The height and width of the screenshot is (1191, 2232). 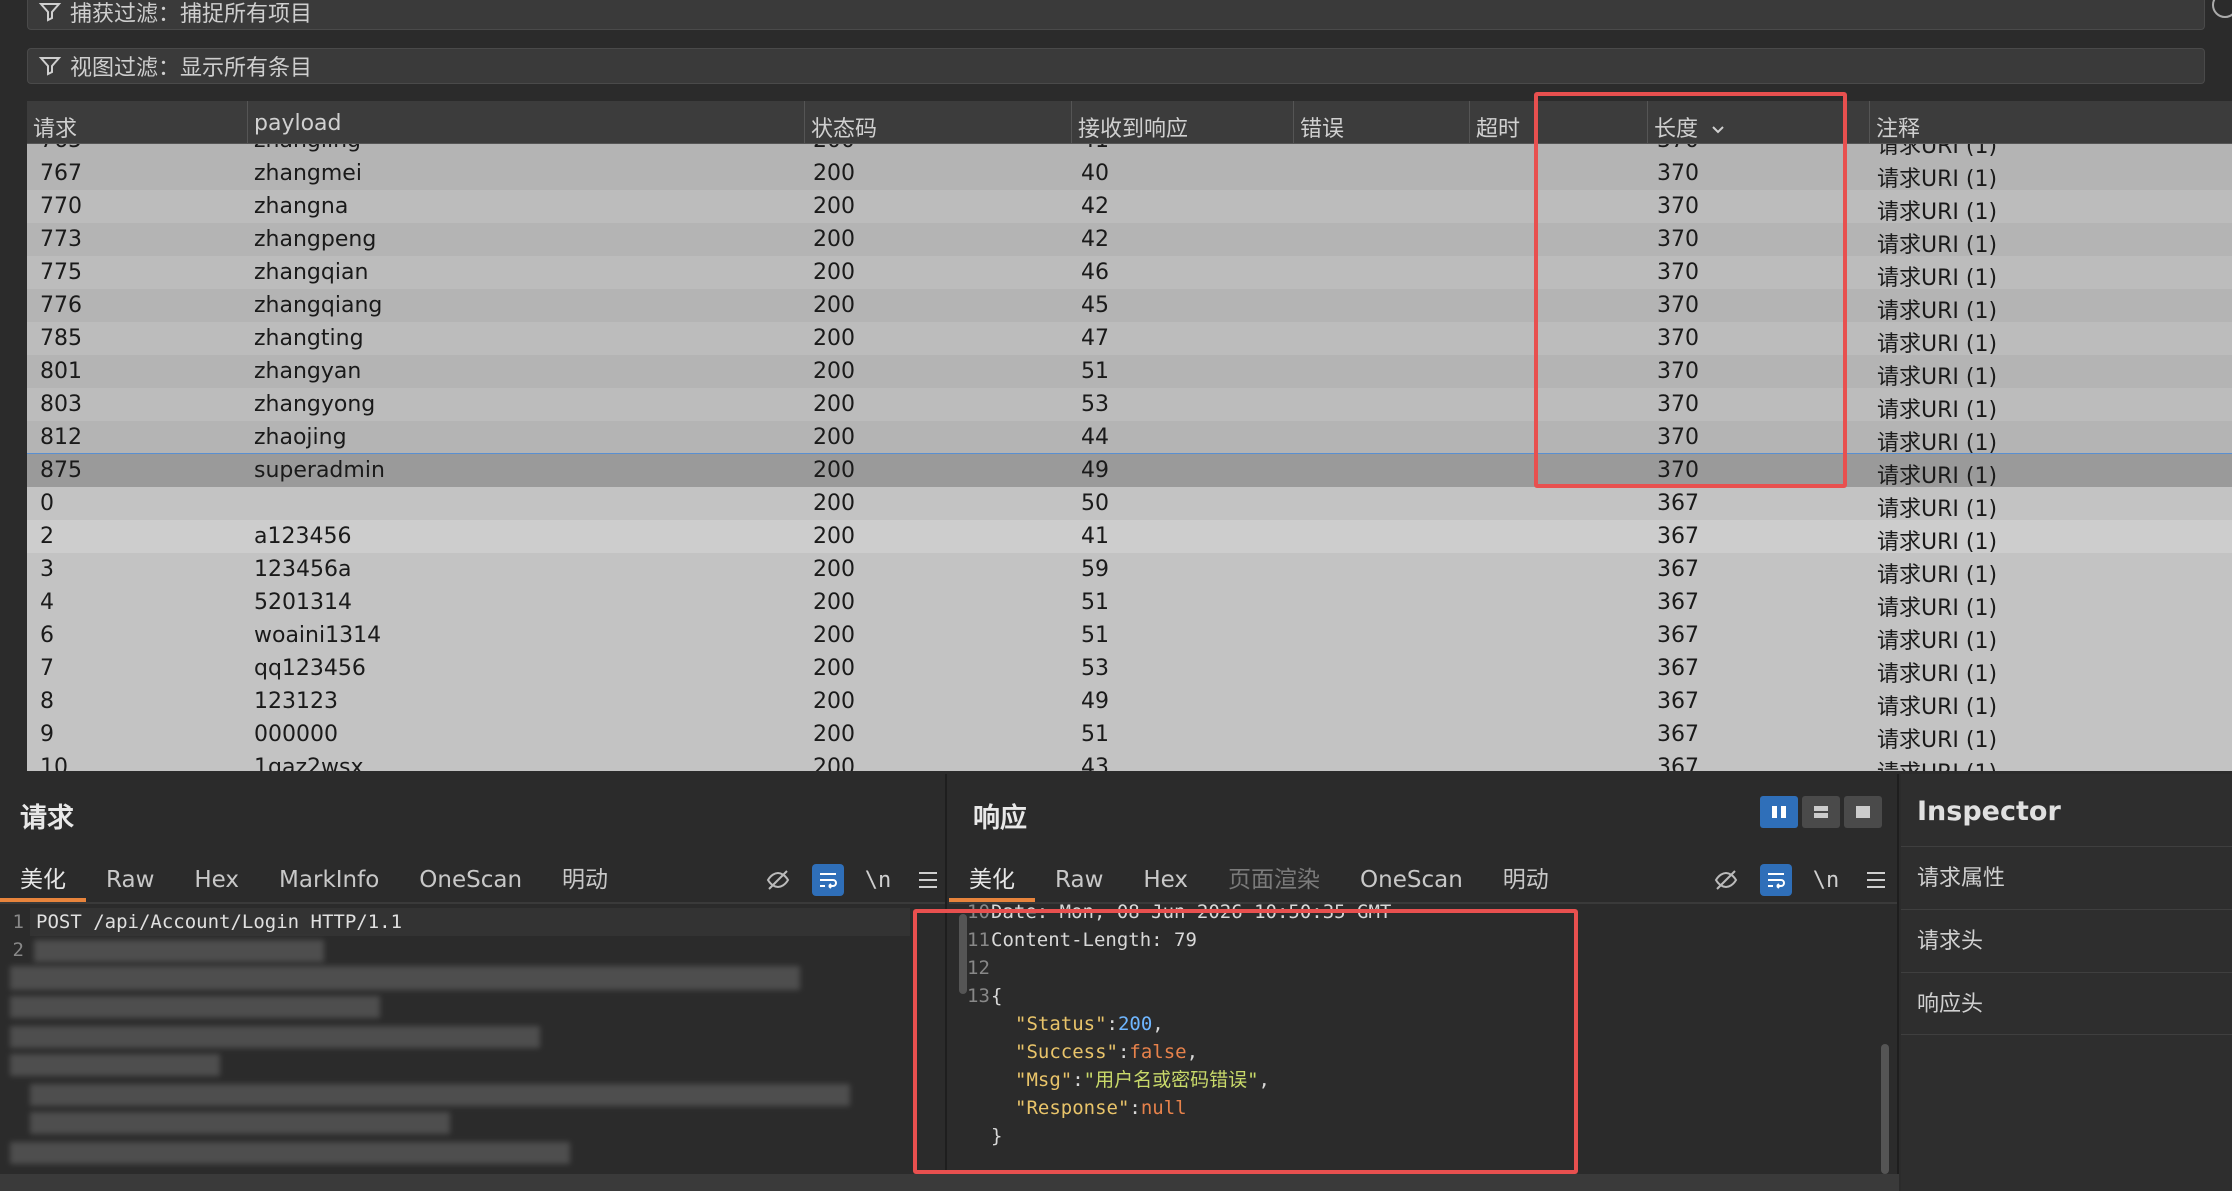 What do you see at coordinates (1095, 206) in the screenshot?
I see `cell-received: 42` at bounding box center [1095, 206].